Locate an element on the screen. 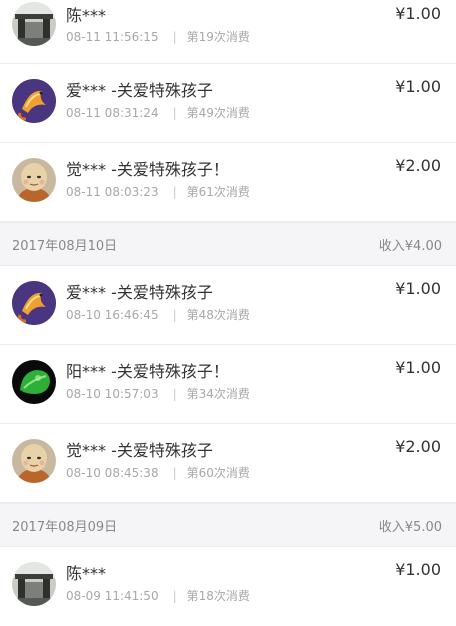  day-income: 收入¥5.00 is located at coordinates (410, 527).